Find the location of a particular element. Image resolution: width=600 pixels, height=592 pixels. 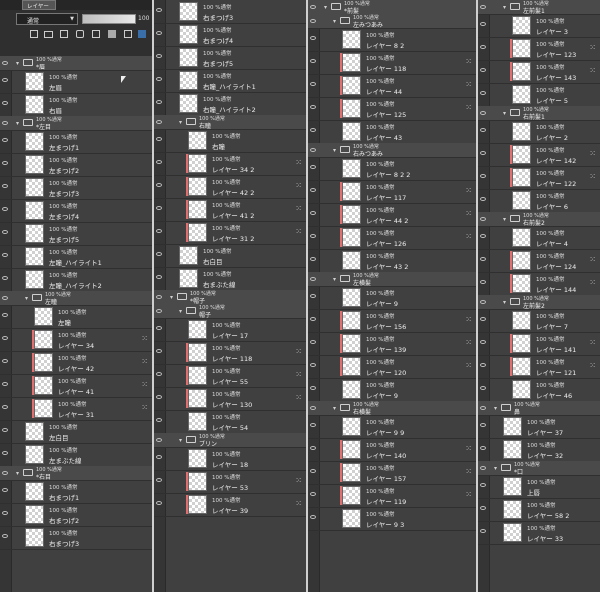

layer-row: 100 %通常 レイヤー 117 ⁙ is located at coordinates (392, 192).